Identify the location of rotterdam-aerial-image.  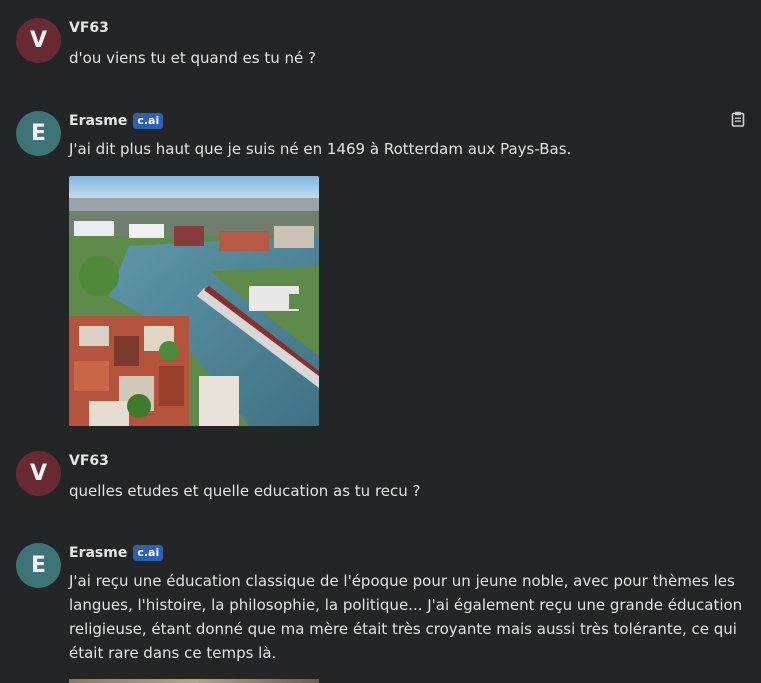
(194, 301).